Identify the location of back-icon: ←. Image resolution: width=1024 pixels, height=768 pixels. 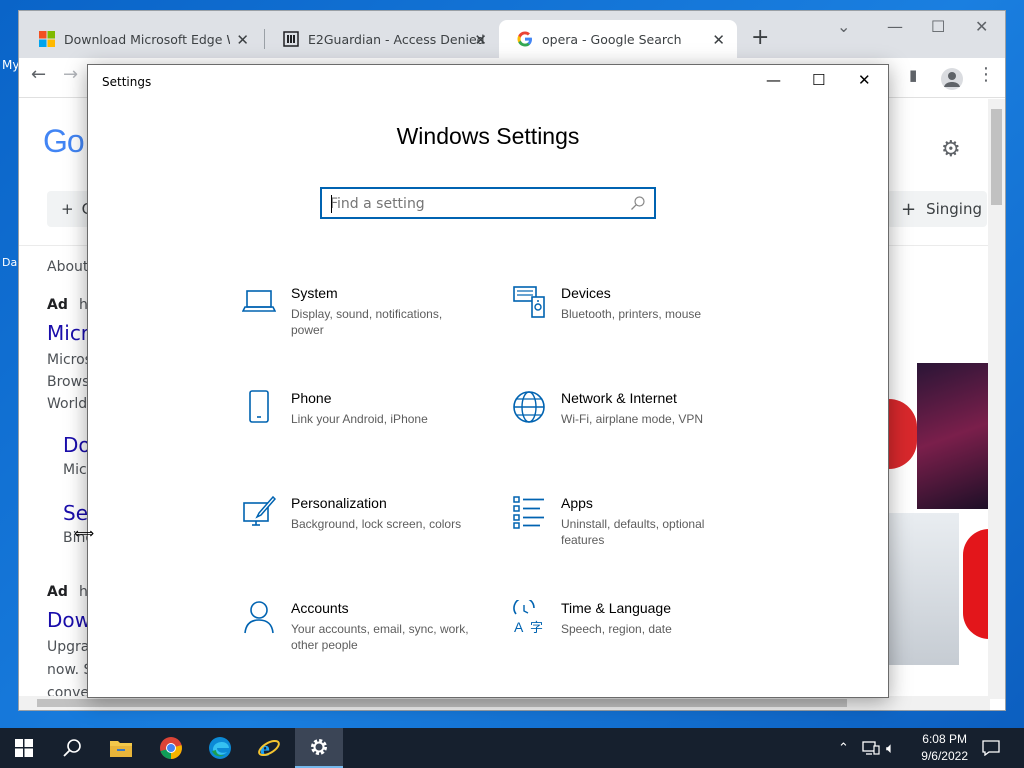
(38, 74).